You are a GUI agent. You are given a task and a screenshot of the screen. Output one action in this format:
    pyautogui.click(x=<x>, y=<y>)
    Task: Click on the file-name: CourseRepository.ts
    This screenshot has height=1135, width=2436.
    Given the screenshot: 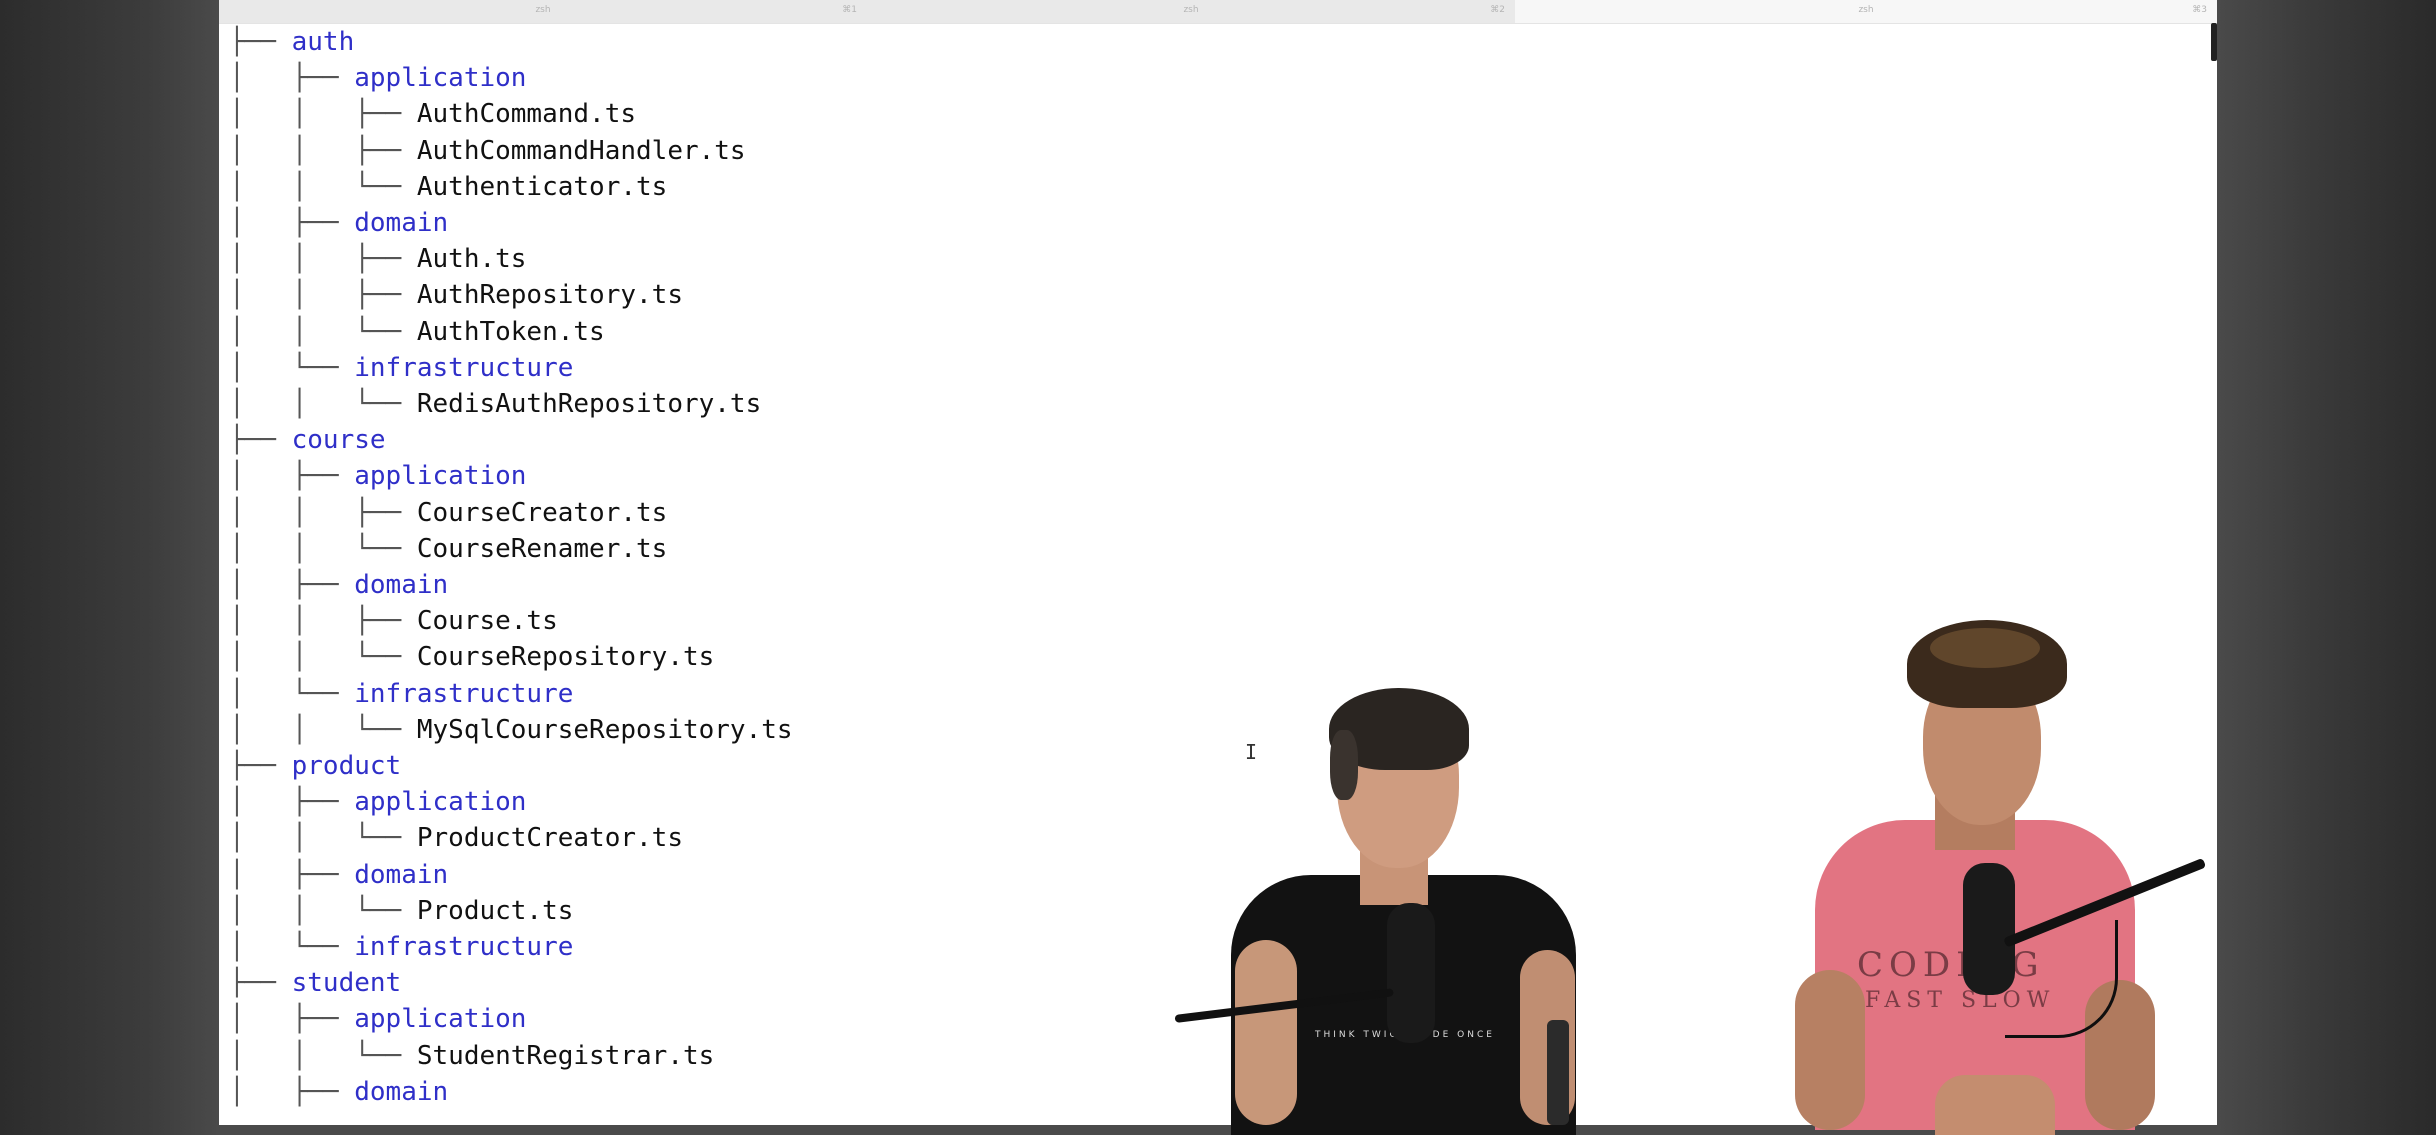 What is the action you would take?
    pyautogui.click(x=565, y=657)
    